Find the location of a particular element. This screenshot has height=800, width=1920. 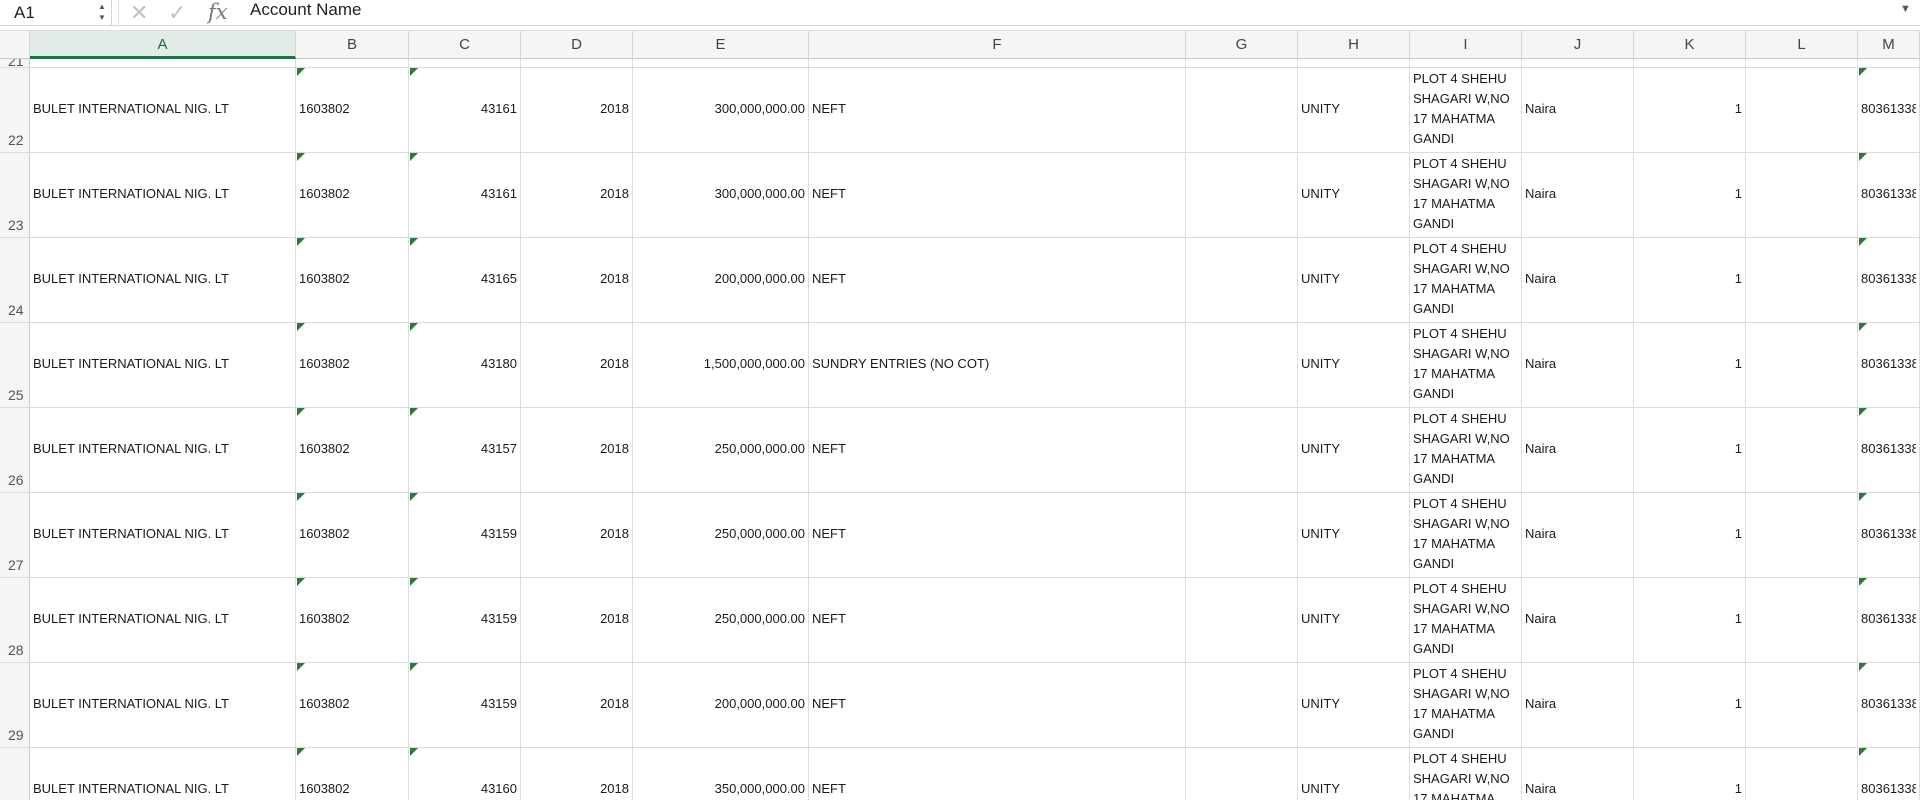

cell-f: SUNDRY ENTRIES (NO COT) is located at coordinates (997, 365).